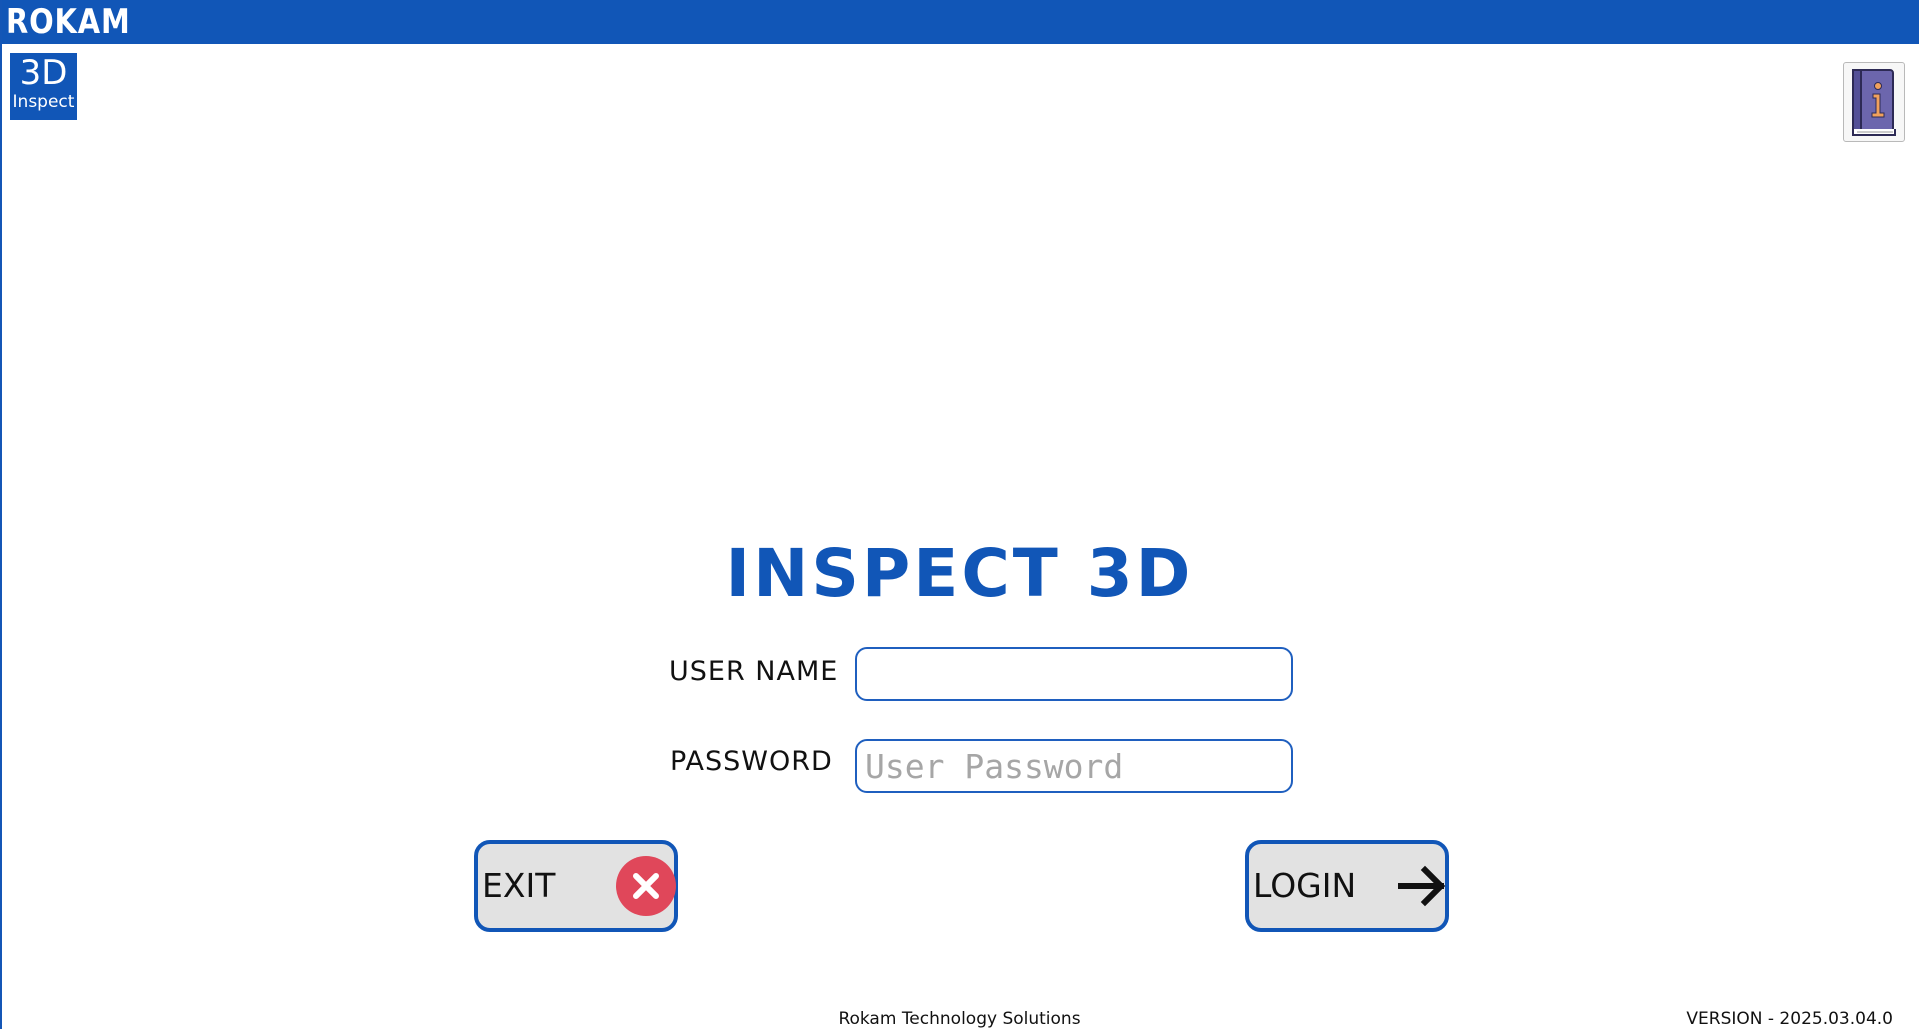  Describe the element at coordinates (576, 886) in the screenshot. I see `exit-button: EXIT` at that location.